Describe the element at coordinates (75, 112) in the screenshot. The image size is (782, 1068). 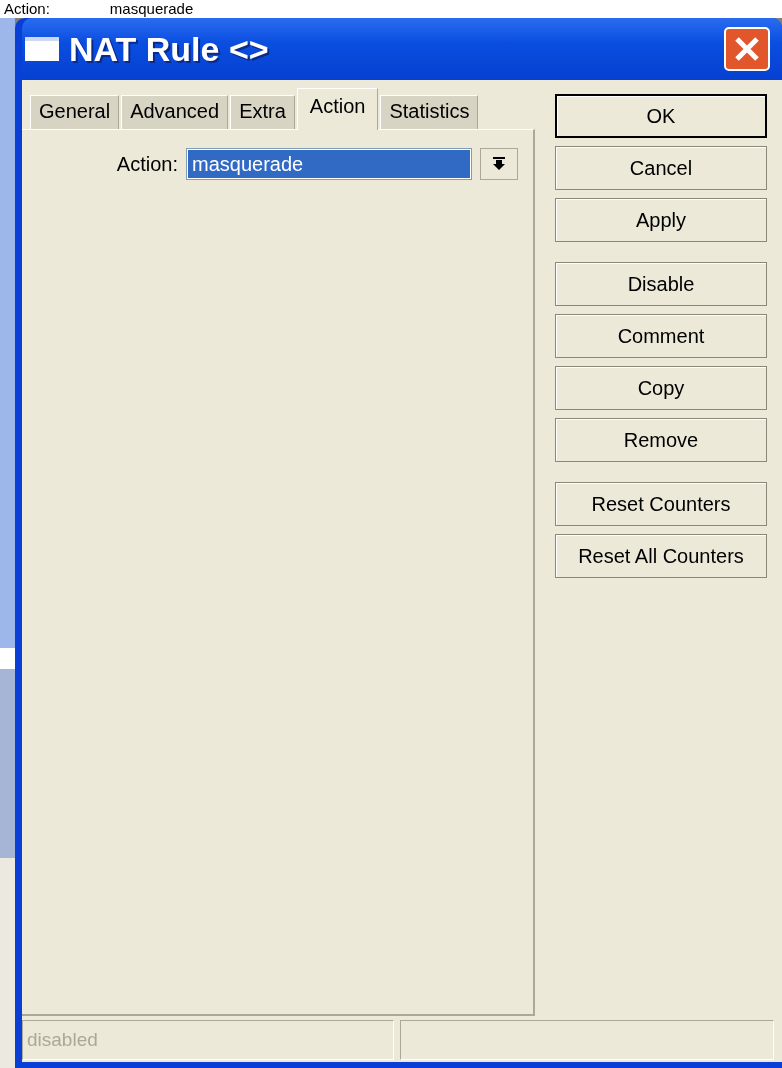
I see `tab: General` at that location.